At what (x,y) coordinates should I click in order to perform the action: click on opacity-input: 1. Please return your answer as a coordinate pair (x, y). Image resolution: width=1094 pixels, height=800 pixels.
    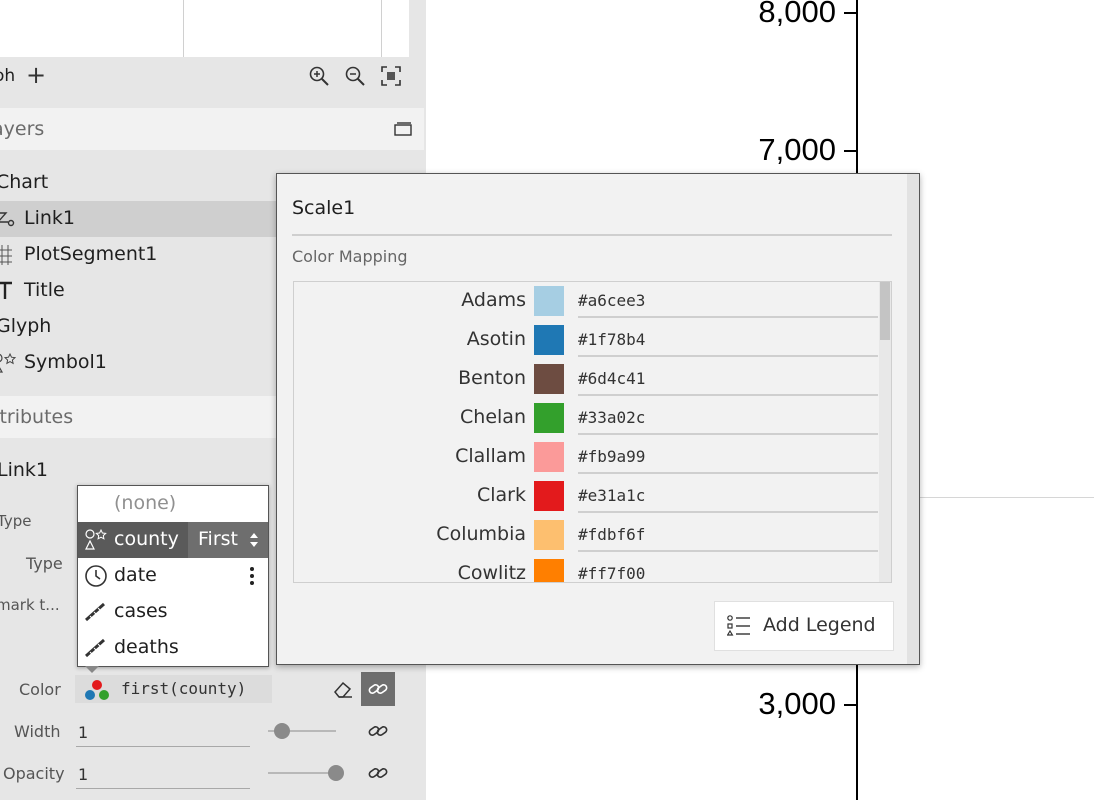
    Looking at the image, I should click on (163, 774).